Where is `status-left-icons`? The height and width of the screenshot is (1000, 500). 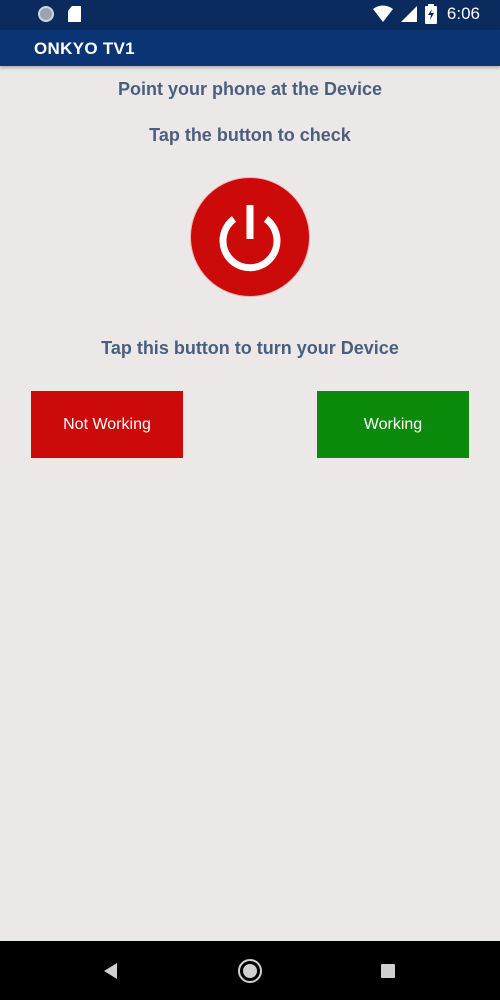 status-left-icons is located at coordinates (59, 14).